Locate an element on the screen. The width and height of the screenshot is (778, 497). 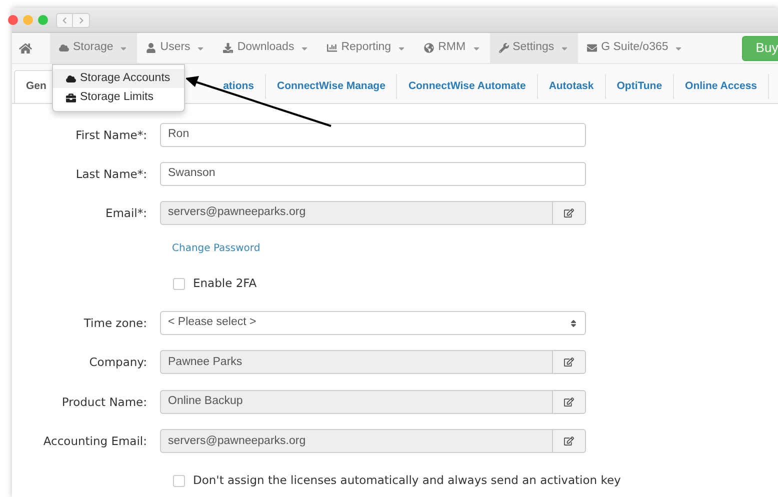
checkbox-label: Enable 2FA is located at coordinates (225, 283).